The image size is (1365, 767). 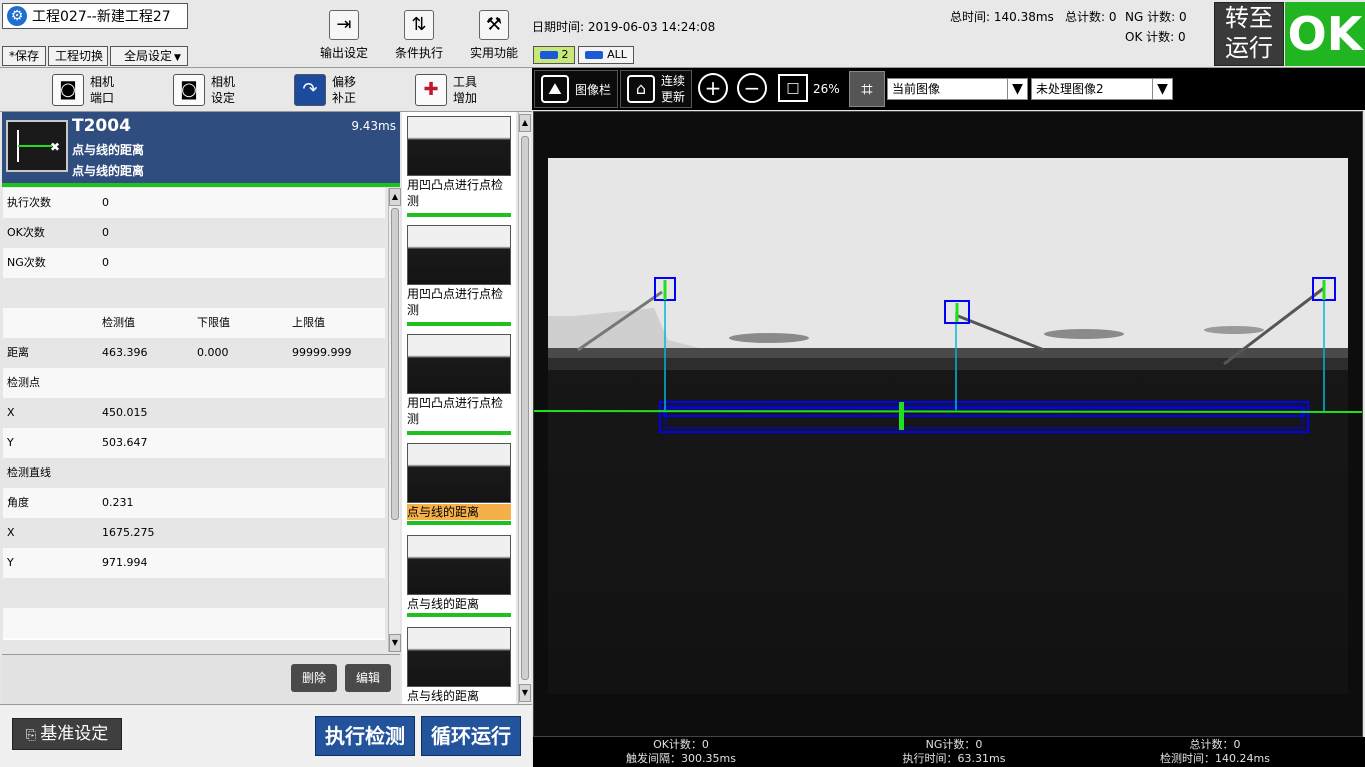 I want to click on continuous-update-button: ⌂ 连续 更新, so click(x=656, y=89).